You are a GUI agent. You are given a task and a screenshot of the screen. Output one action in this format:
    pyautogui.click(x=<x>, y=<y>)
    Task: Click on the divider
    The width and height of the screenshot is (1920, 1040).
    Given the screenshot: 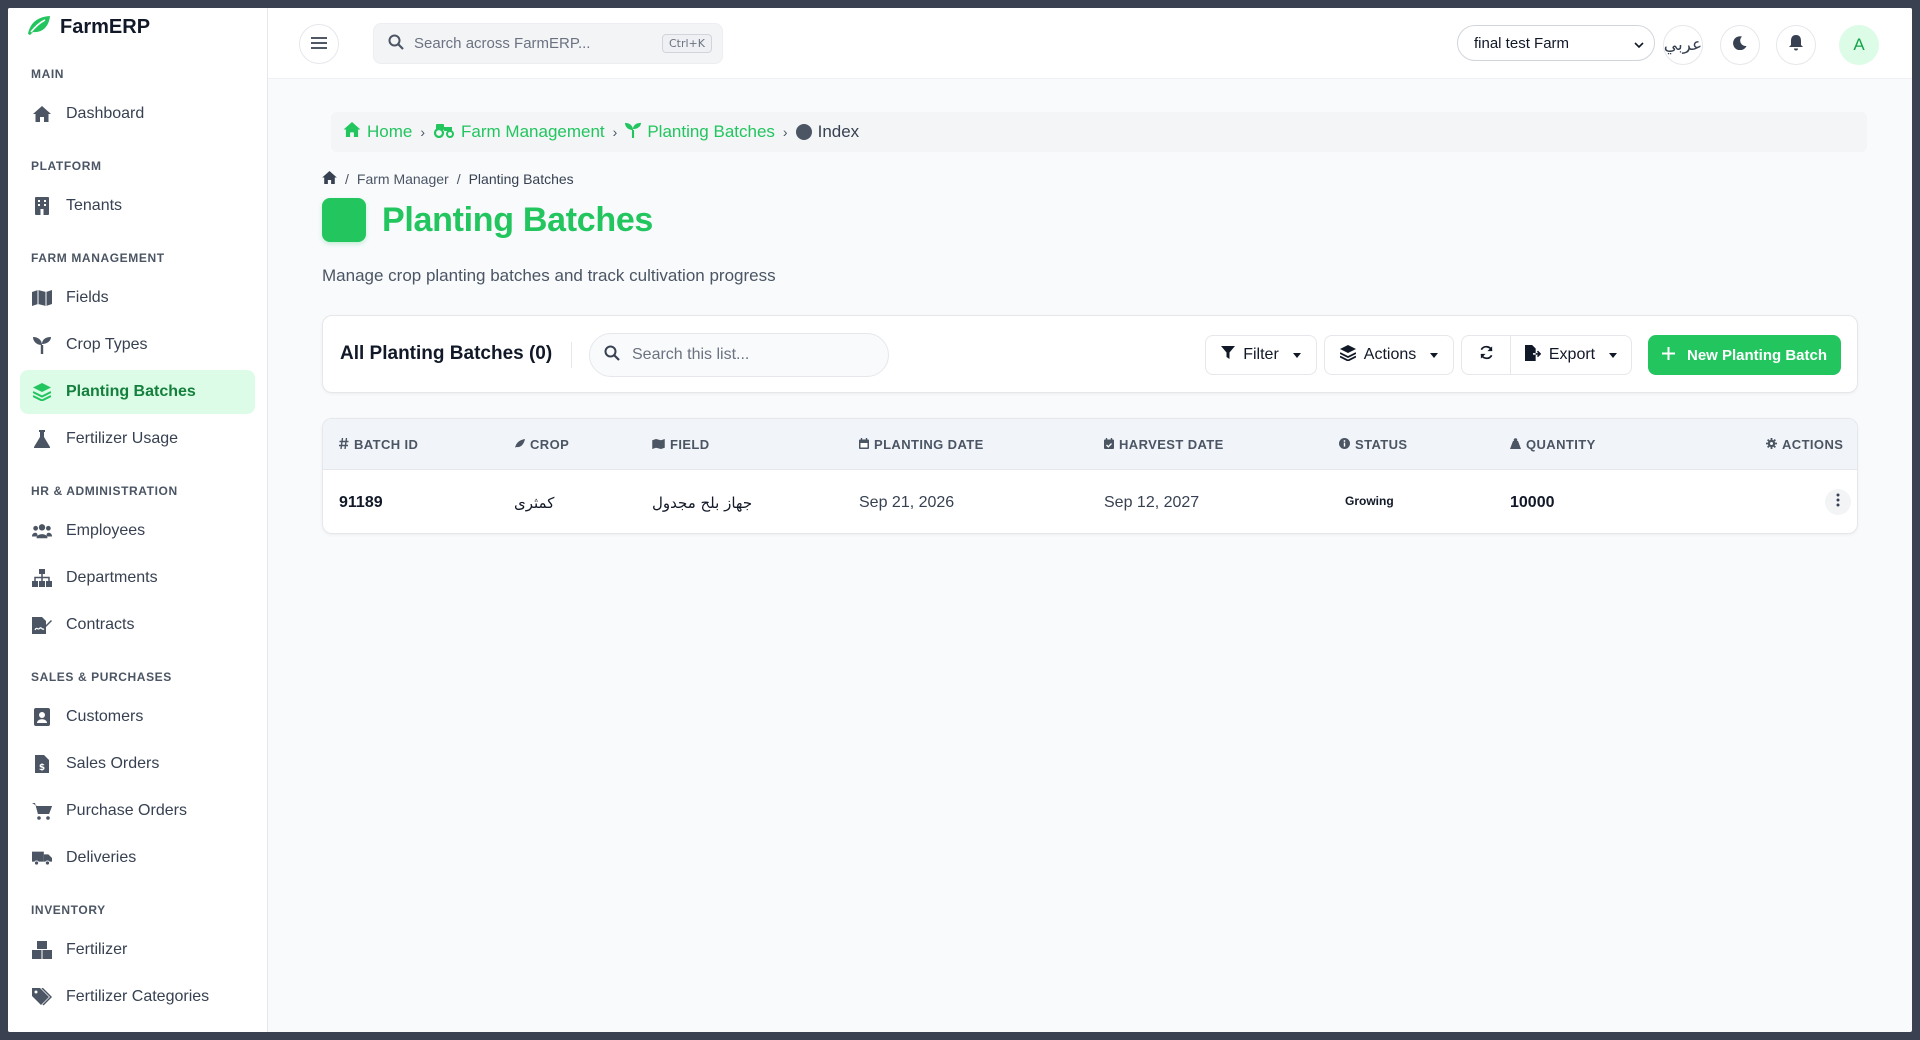 What is the action you would take?
    pyautogui.click(x=571, y=355)
    